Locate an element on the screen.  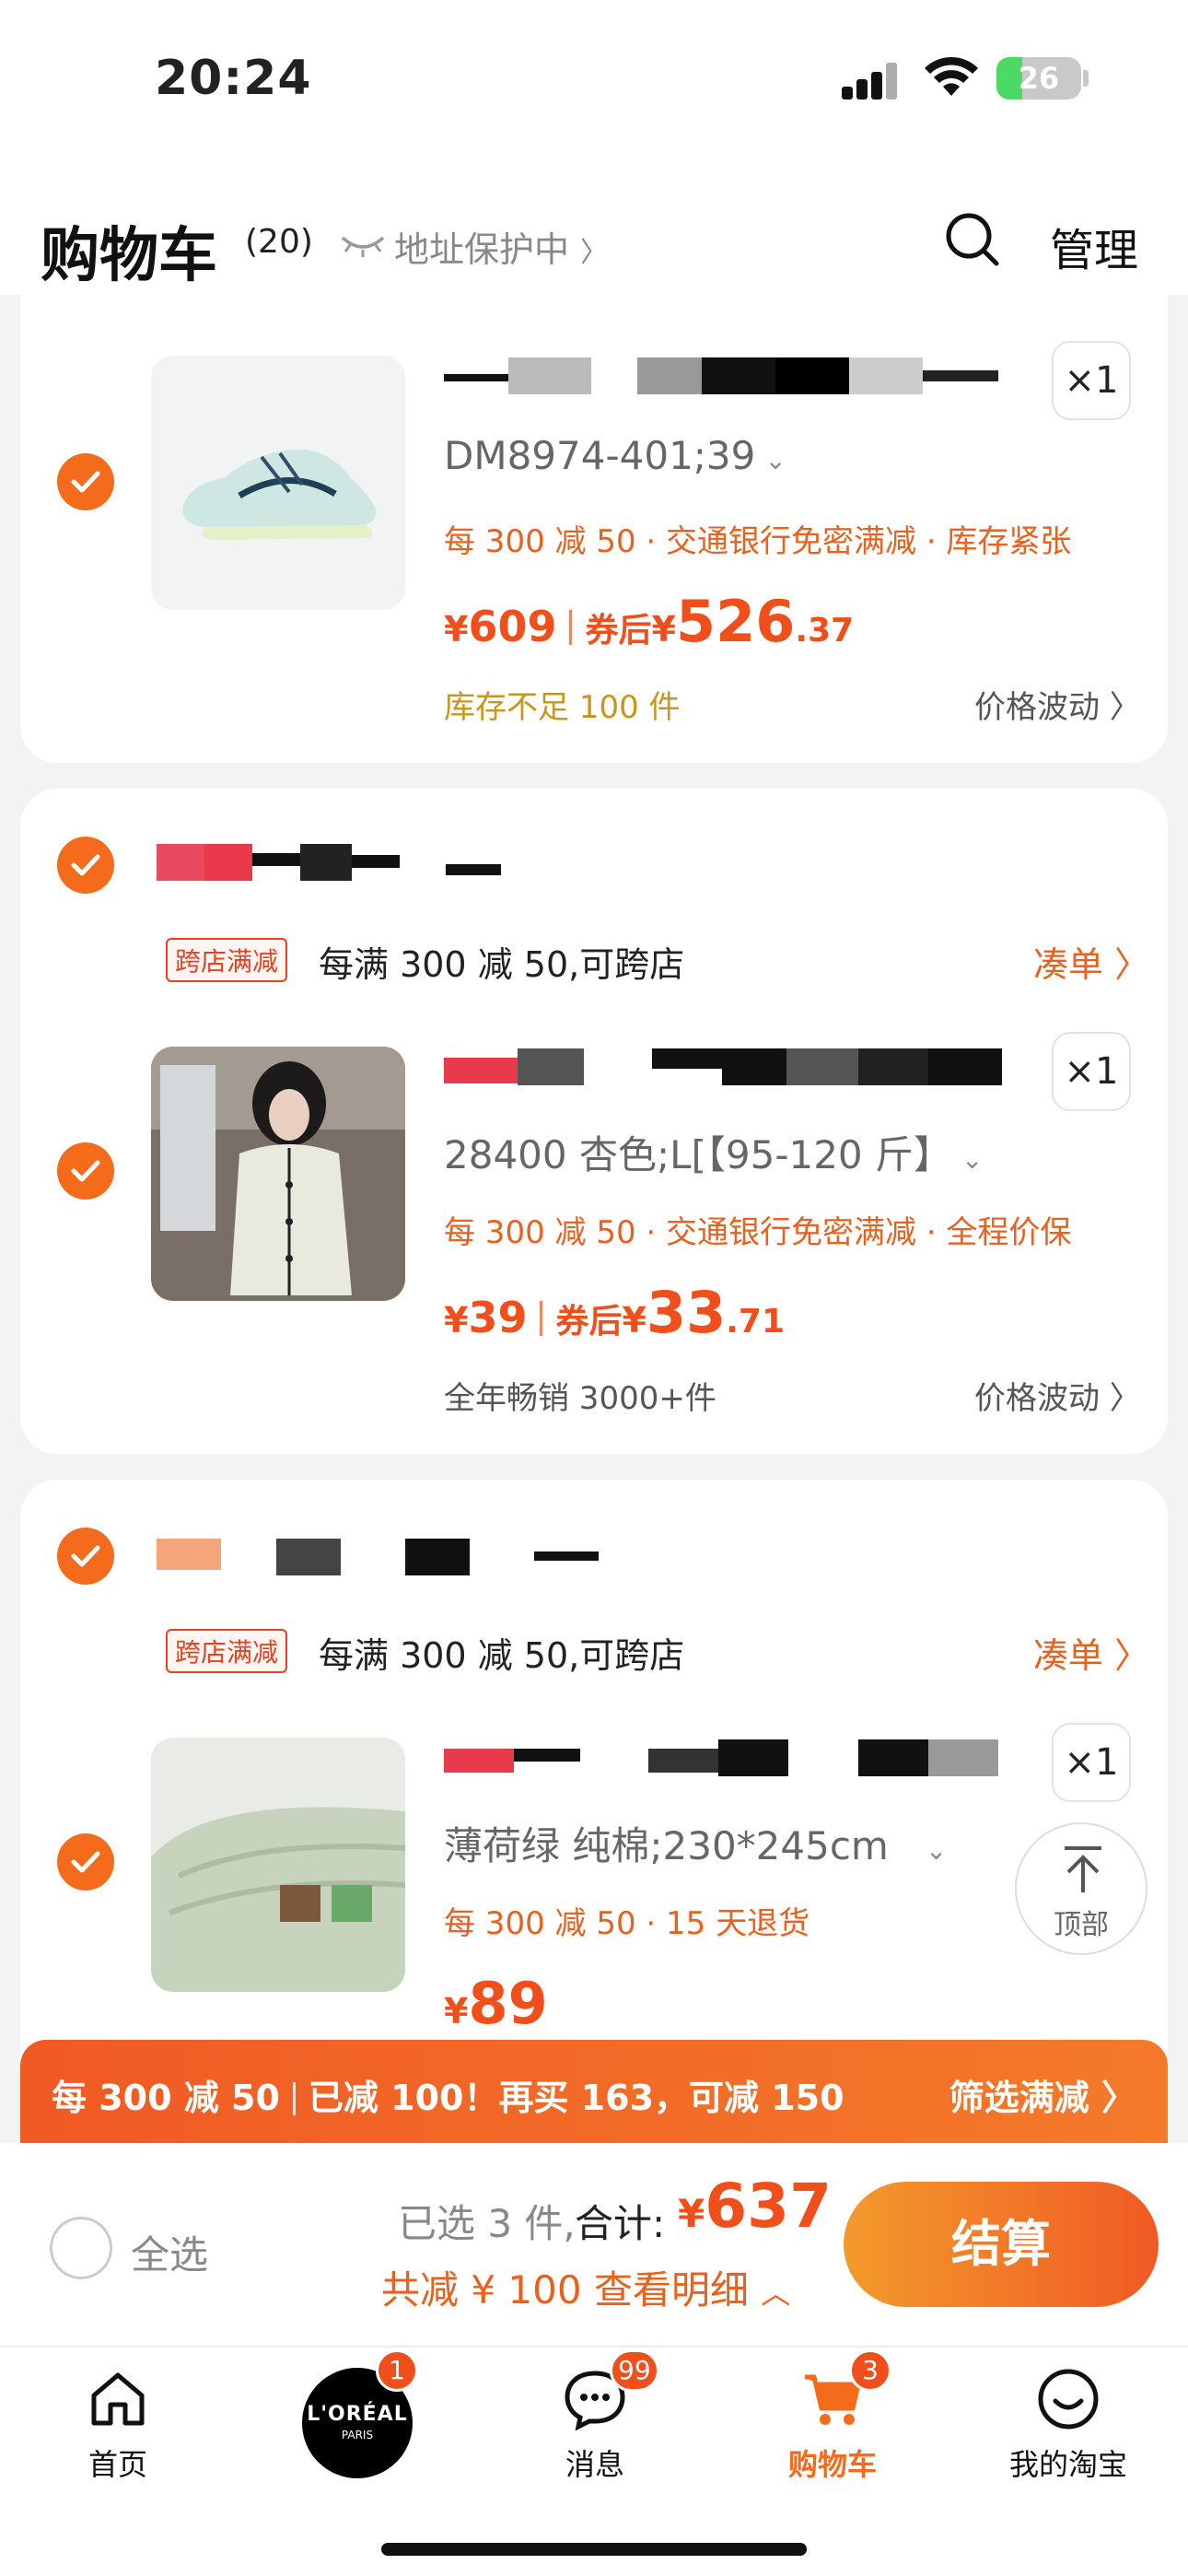
total-label: 合计: is located at coordinates (620, 2223).